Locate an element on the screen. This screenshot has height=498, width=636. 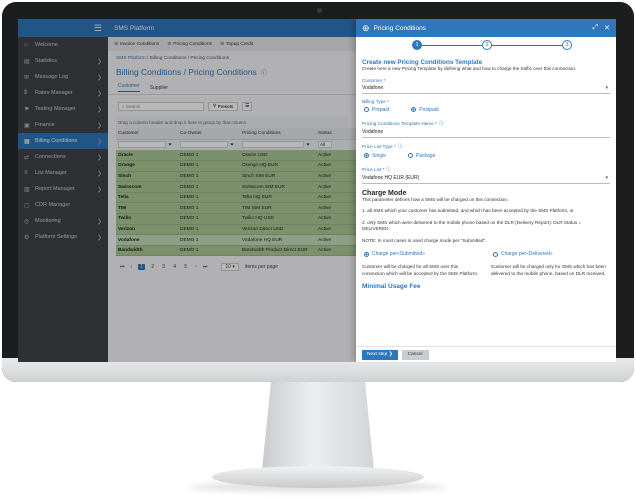
customer-select: Vodafone ▾ is located at coordinates (486, 89).